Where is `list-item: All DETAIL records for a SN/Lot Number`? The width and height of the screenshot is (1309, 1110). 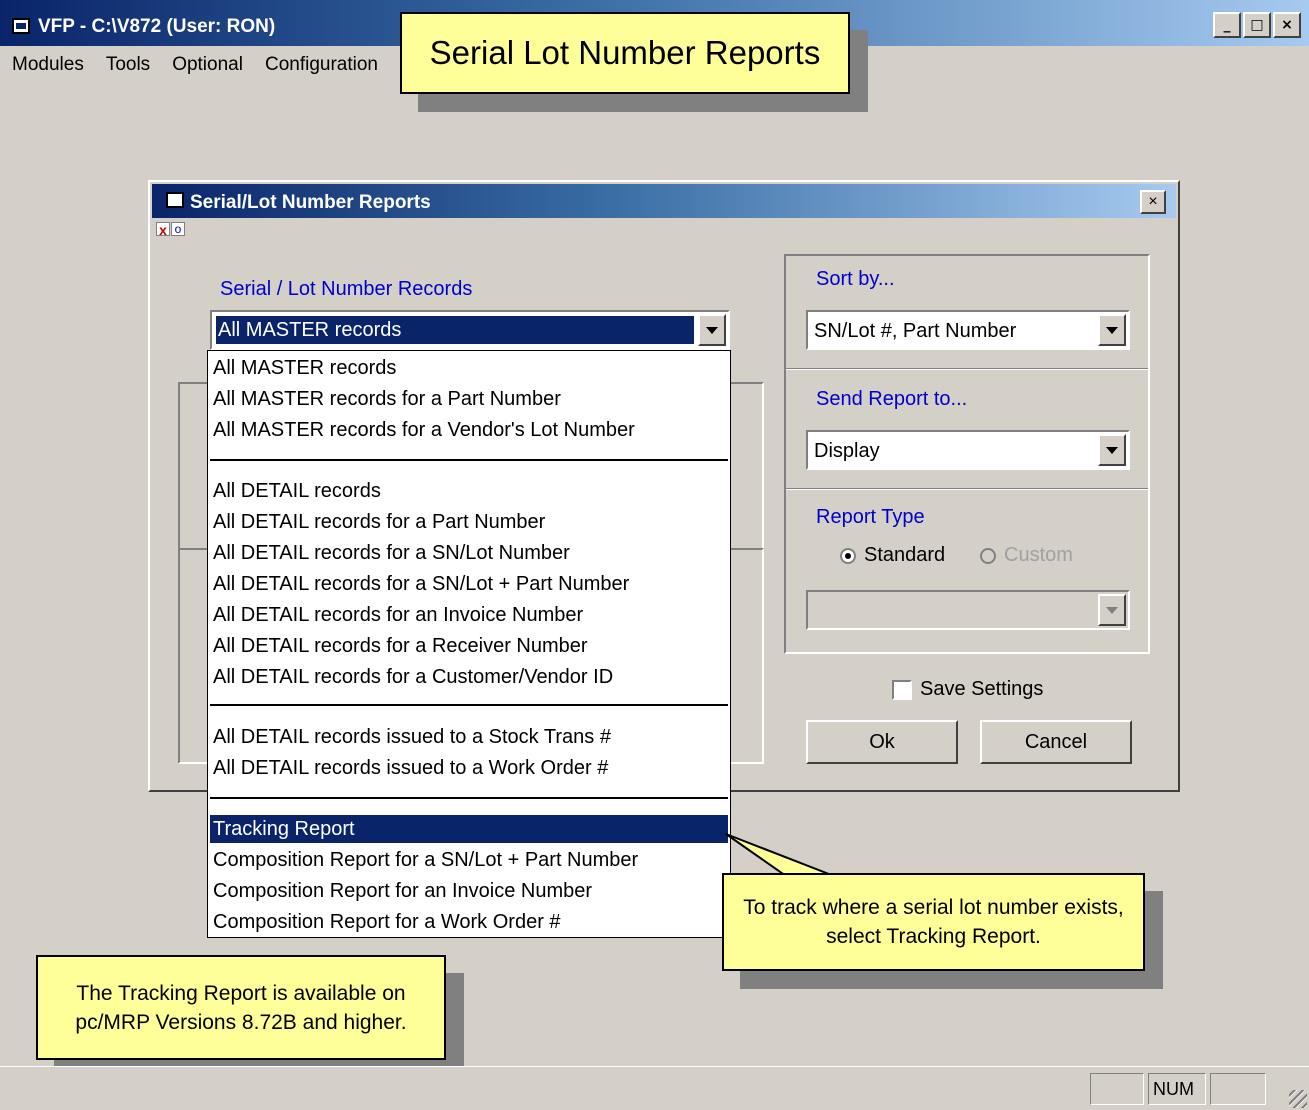 list-item: All DETAIL records for a SN/Lot Number is located at coordinates (469, 553).